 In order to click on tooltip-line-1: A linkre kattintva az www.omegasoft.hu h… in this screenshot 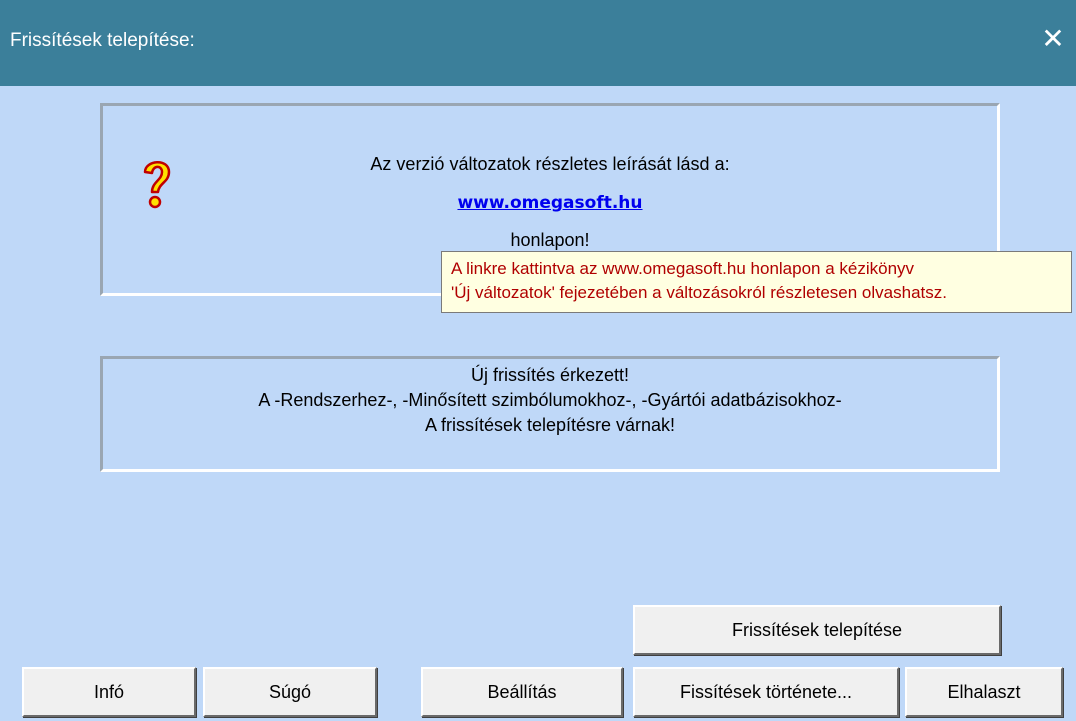, I will do `click(683, 268)`.